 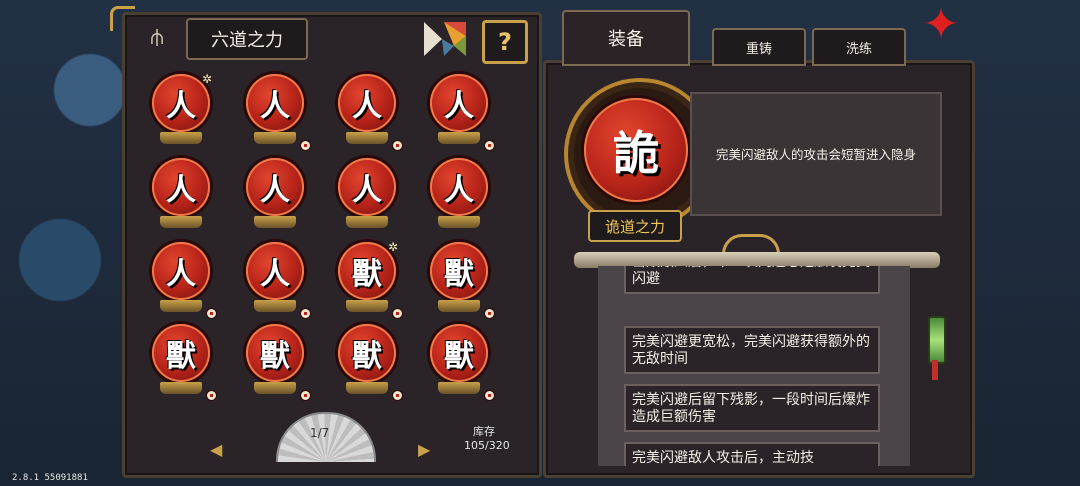 I want to click on rune-token: 獸 ✲, so click(x=369, y=279).